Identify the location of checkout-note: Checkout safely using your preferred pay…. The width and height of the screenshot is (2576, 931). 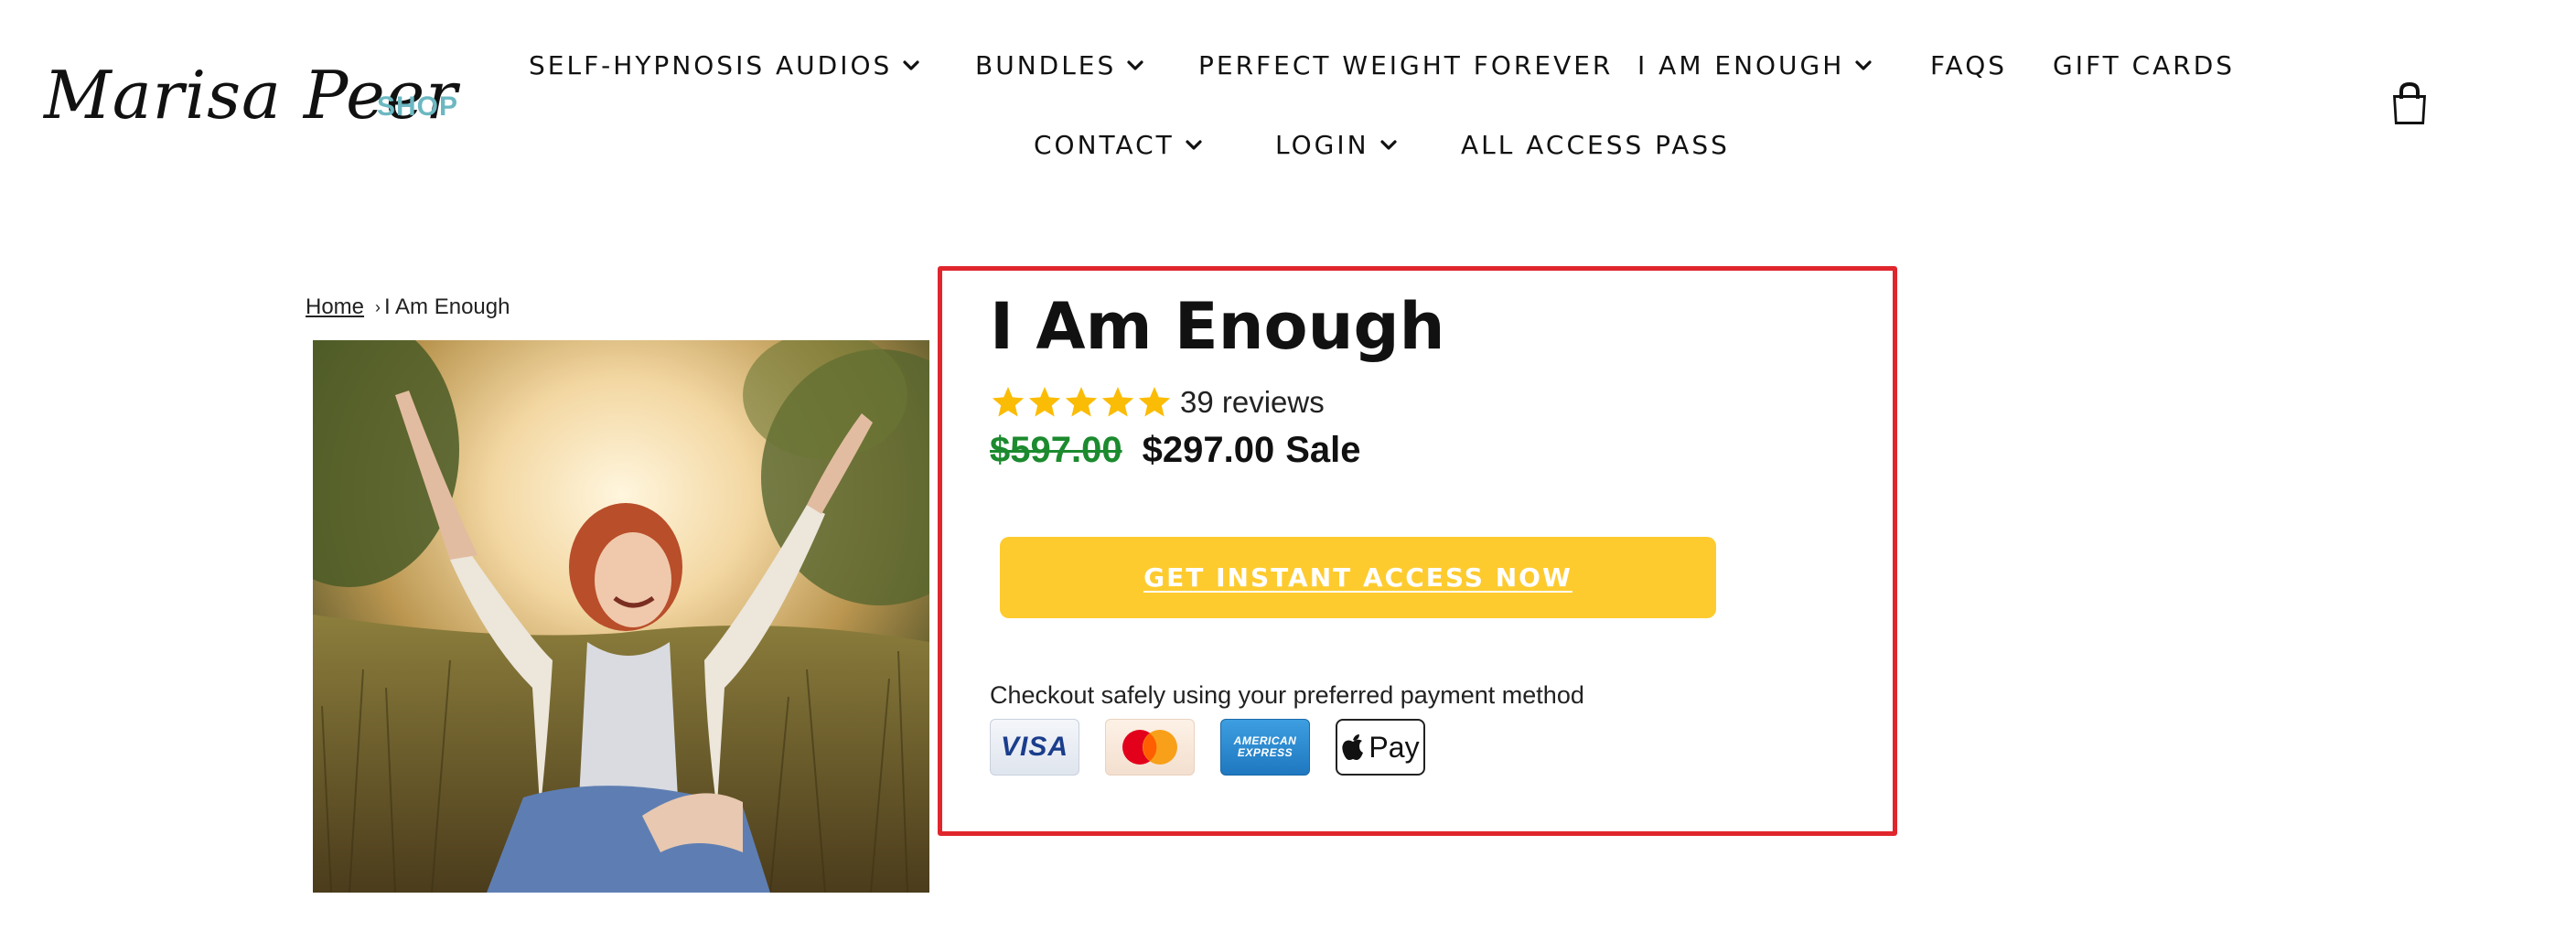
(1287, 695).